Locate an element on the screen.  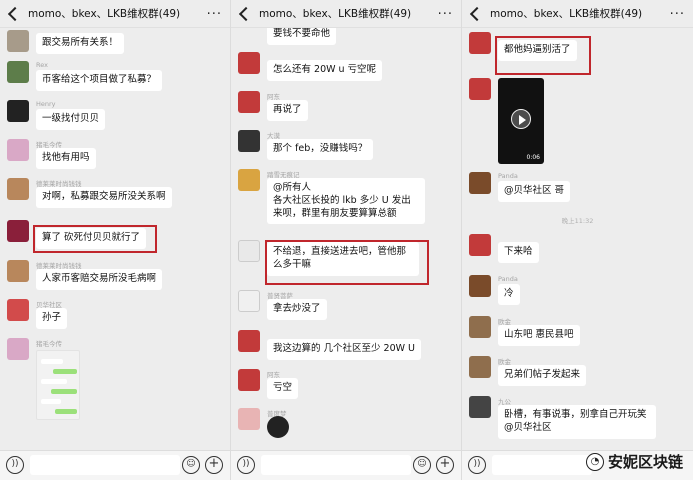
message-bubble: 兄弟们帖子发起来 is located at coordinates (542, 375).